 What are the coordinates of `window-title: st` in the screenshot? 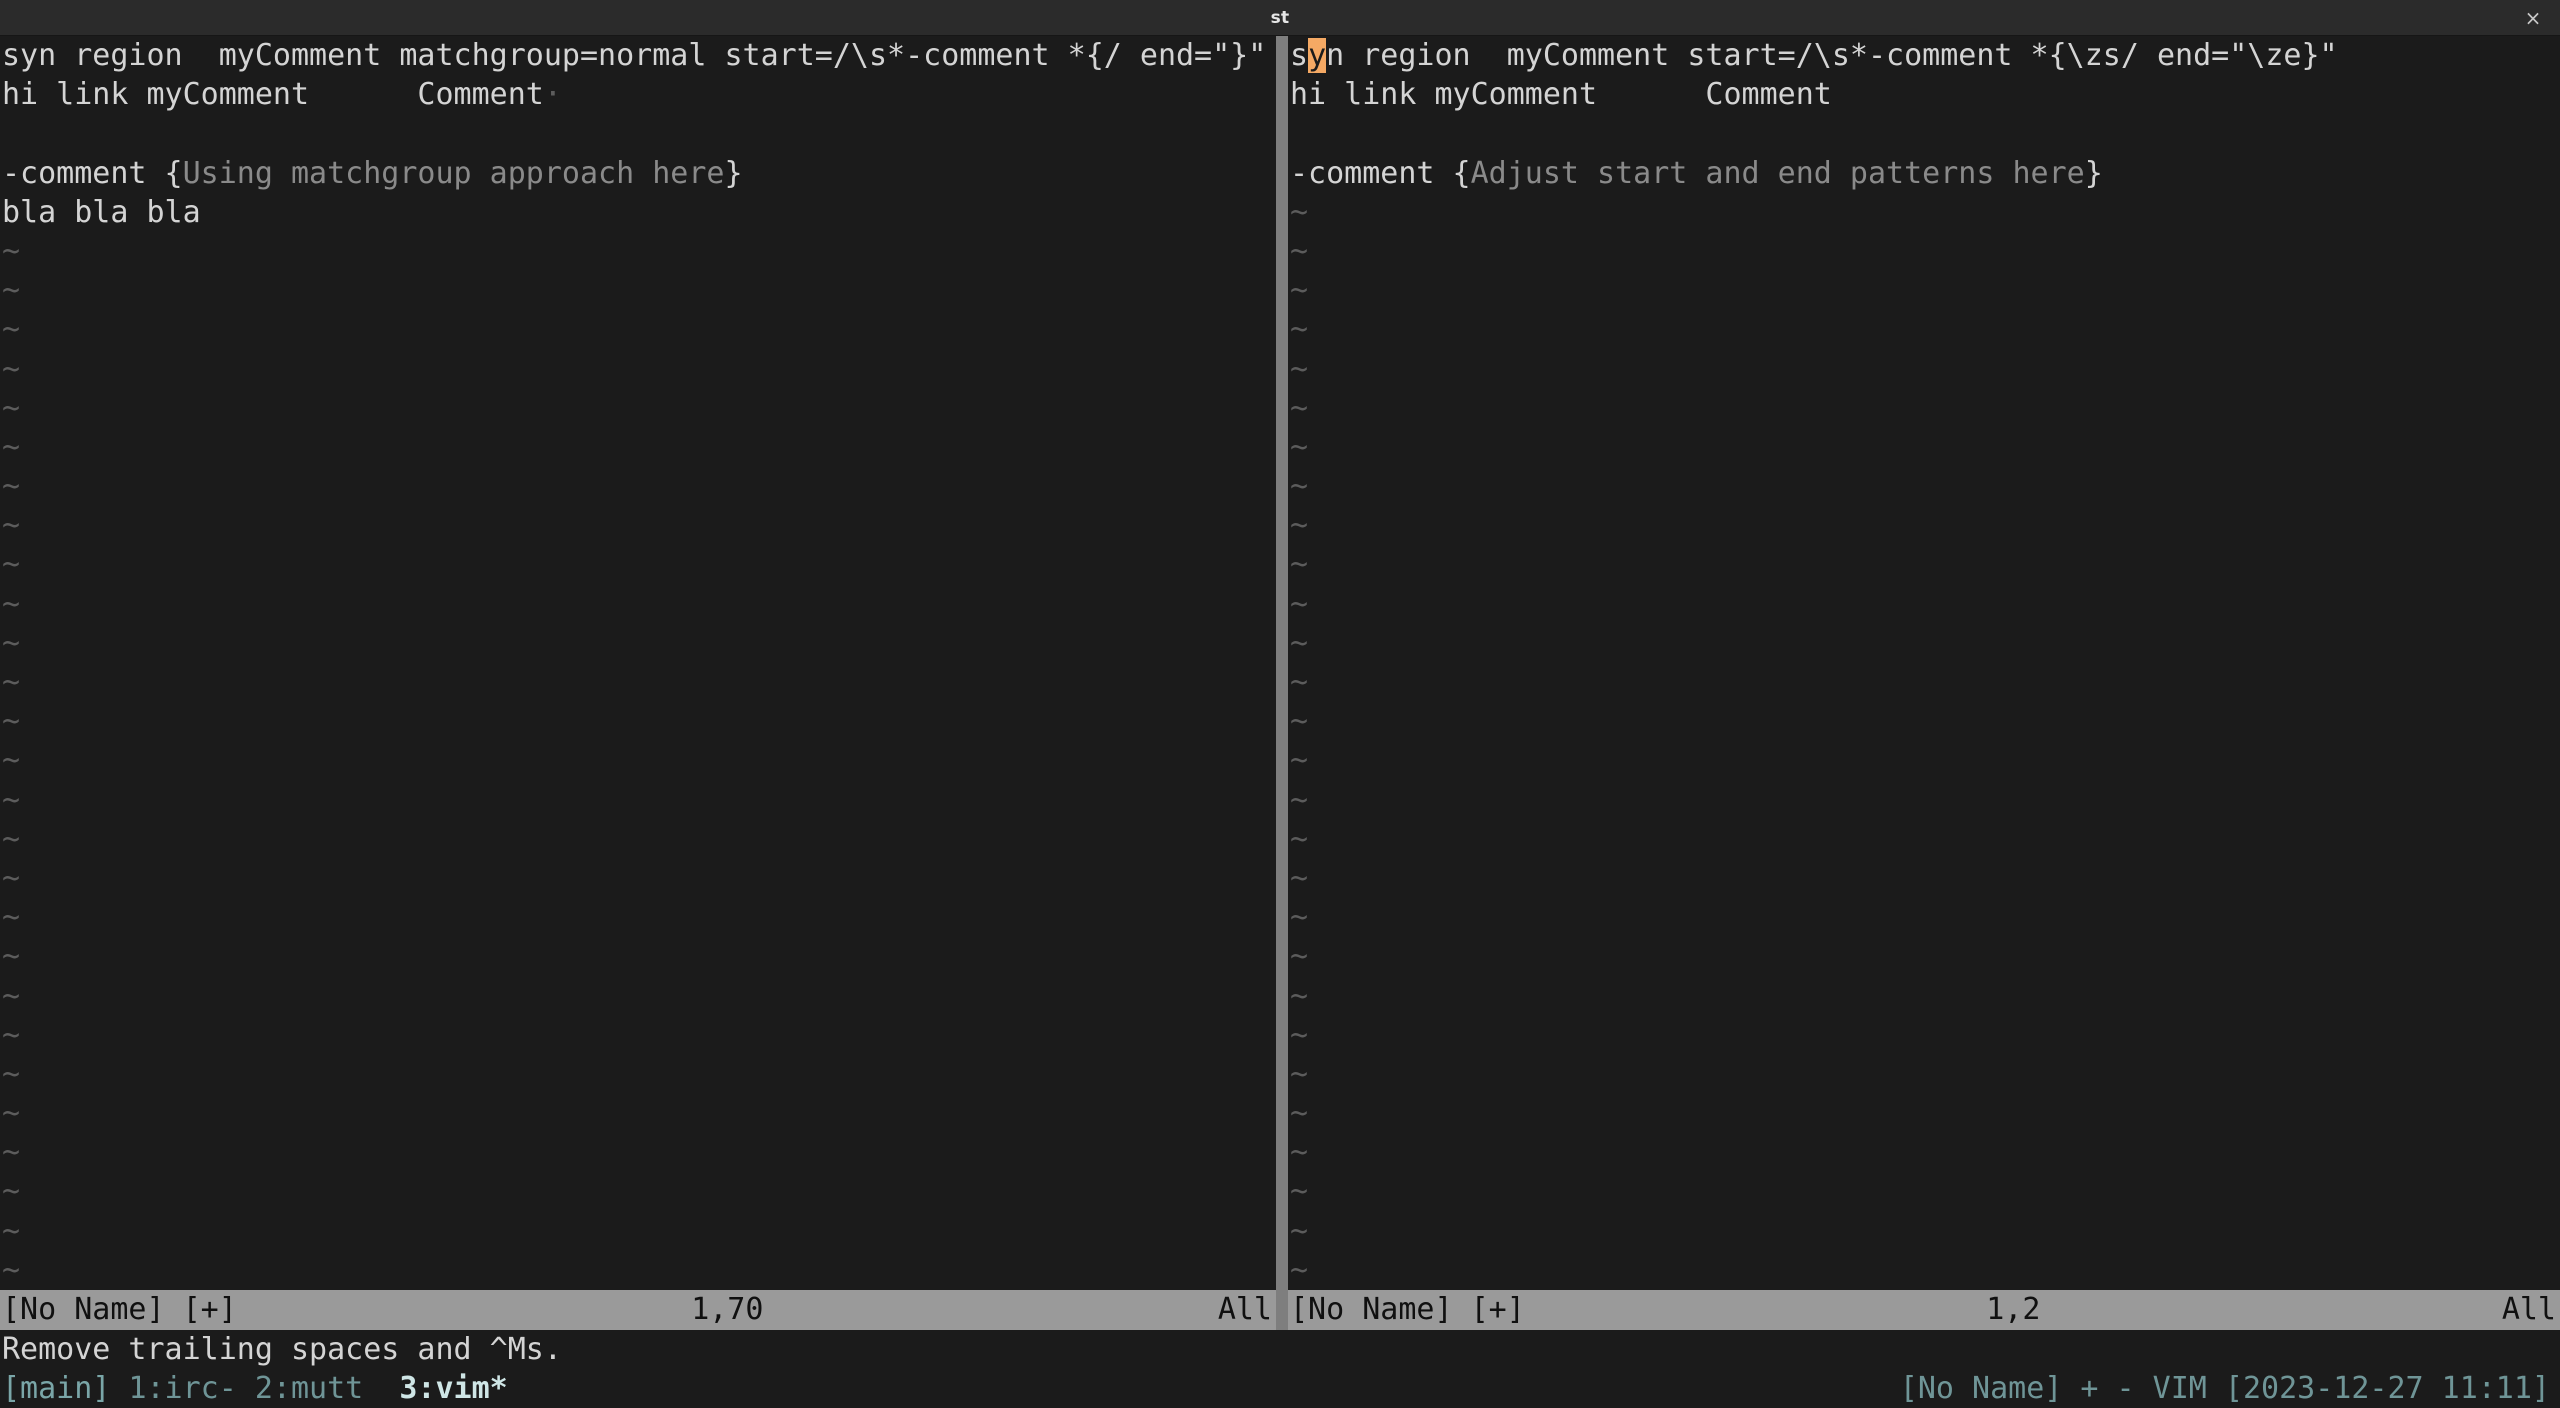 It's located at (1280, 17).